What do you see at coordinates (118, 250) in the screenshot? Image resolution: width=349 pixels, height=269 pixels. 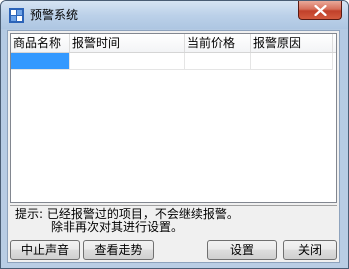 I see `view-trend-button: 查看走势` at bounding box center [118, 250].